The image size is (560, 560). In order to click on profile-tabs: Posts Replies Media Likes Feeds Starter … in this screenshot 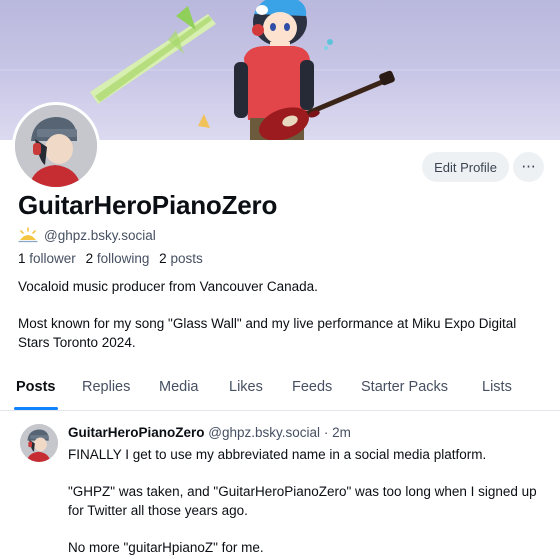, I will do `click(280, 391)`.